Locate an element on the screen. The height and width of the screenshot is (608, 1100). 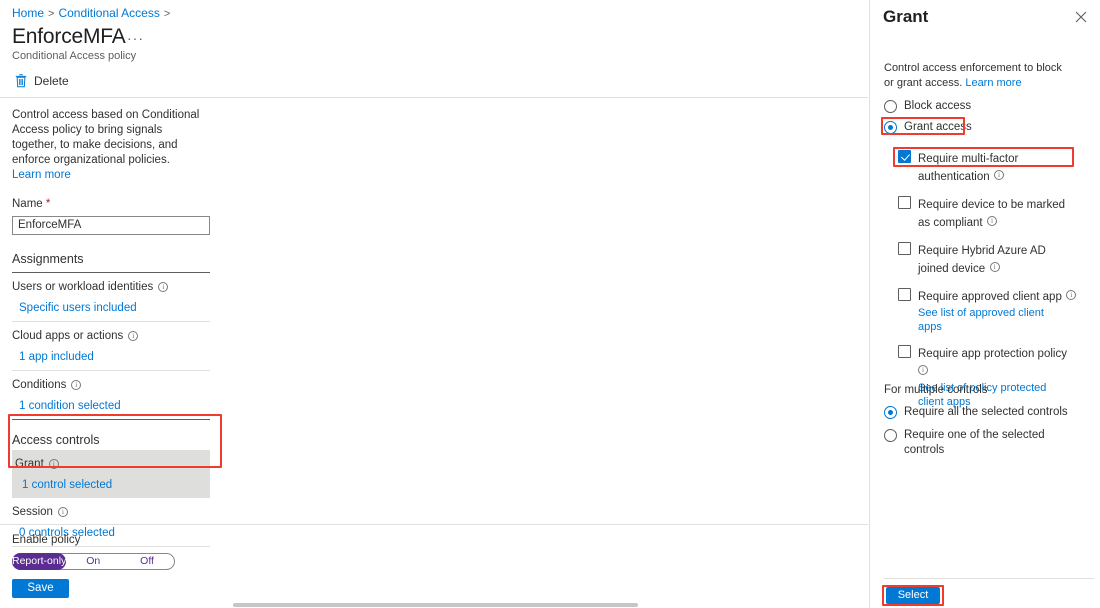
control-require-mfa: Require multi-factor authentication is located at coordinates (991, 167).